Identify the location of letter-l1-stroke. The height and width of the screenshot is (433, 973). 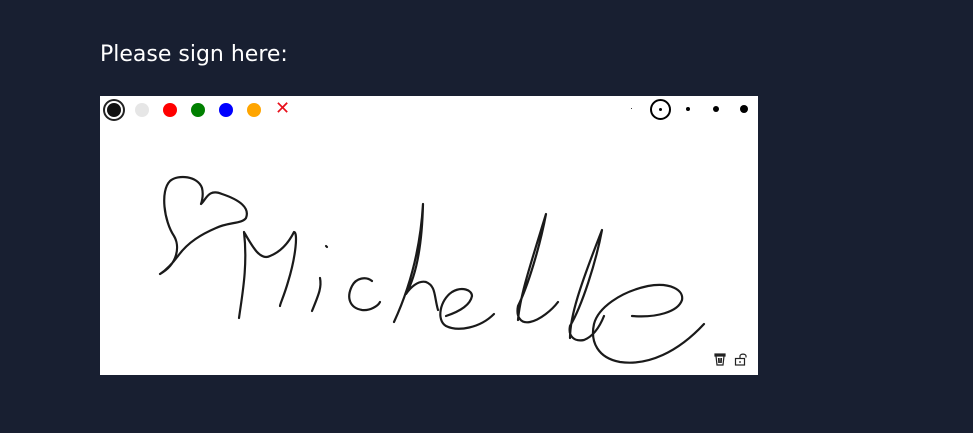
(538, 268).